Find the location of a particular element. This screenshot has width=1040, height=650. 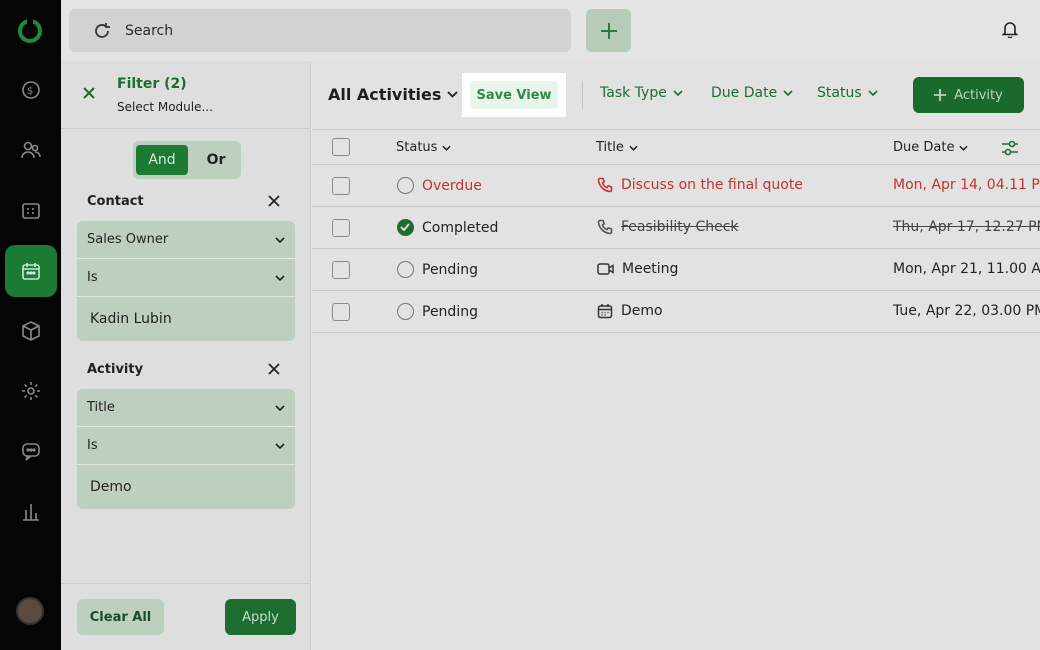

contact-field-value: Sales Owner is located at coordinates (128, 239).